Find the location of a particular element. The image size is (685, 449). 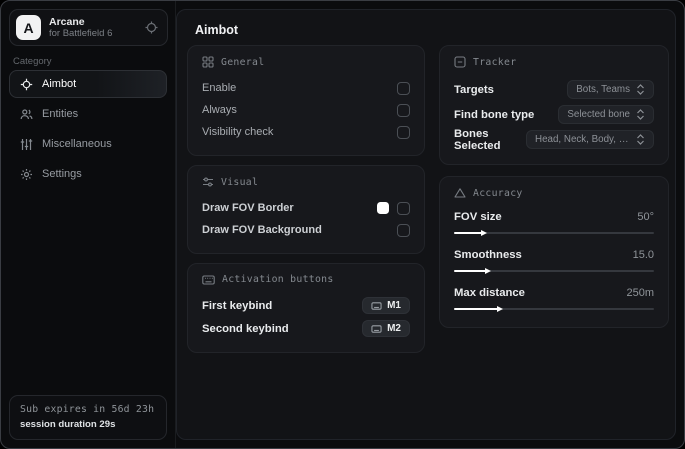

setting-row: Draw FOV Border is located at coordinates (306, 208).